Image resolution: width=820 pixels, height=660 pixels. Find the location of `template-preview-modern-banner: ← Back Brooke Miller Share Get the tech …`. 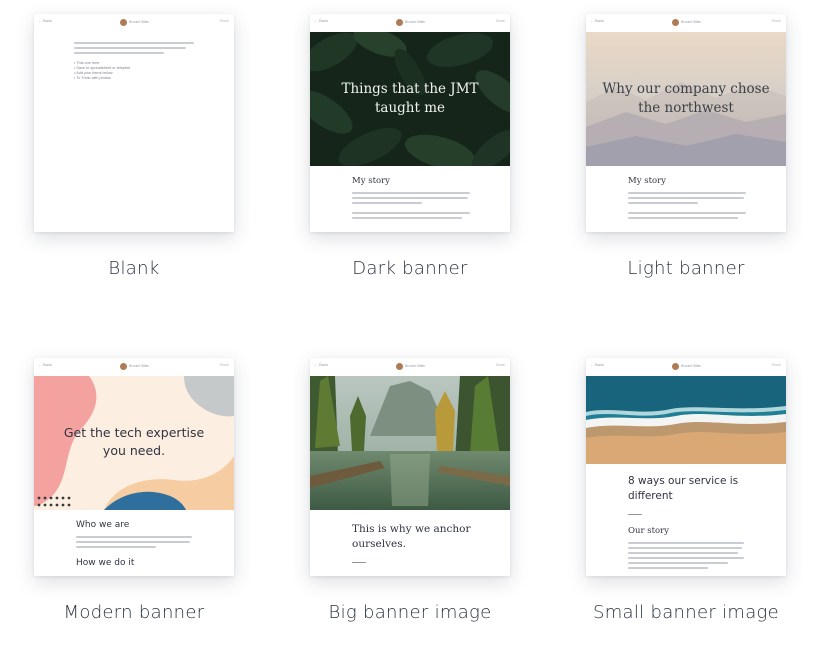

template-preview-modern-banner: ← Back Brooke Miller Share Get the tech … is located at coordinates (134, 467).